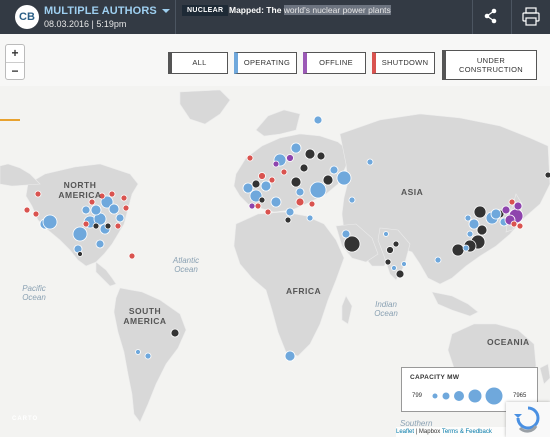 The image size is (550, 437). I want to click on divider, so click(175, 17).